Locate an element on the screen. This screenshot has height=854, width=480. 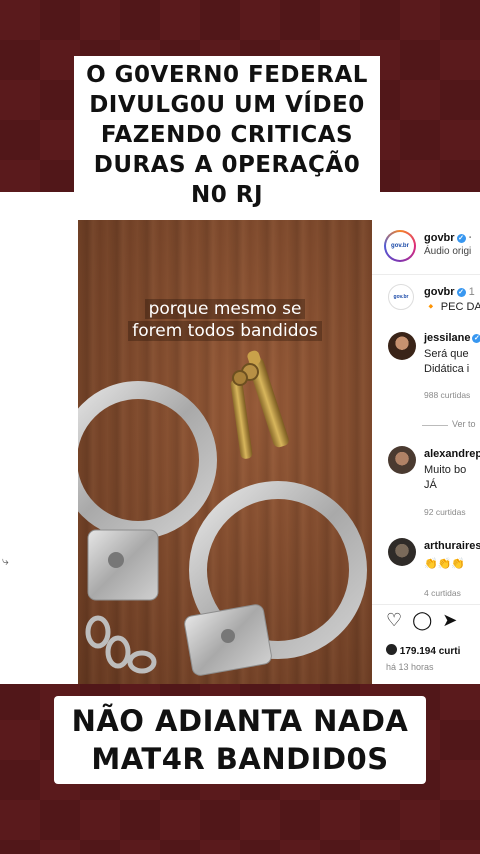
comment-username-1: jessilane ✓ is located at coordinates (452, 338).